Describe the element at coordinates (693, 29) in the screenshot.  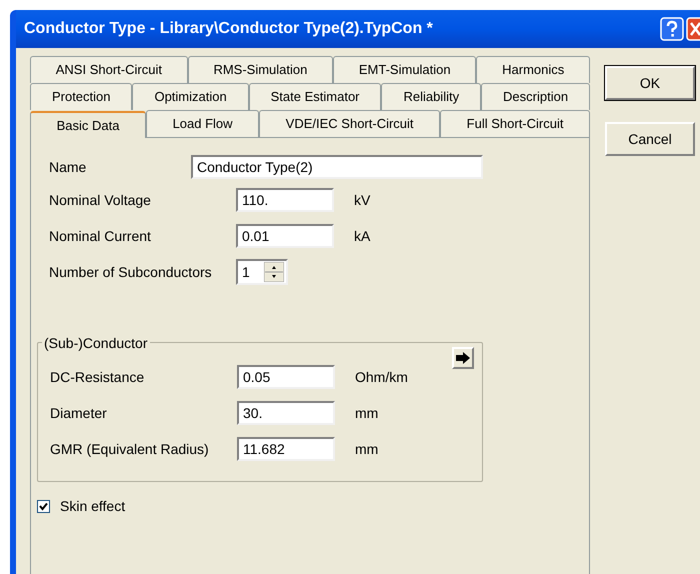
I see `close-icon` at that location.